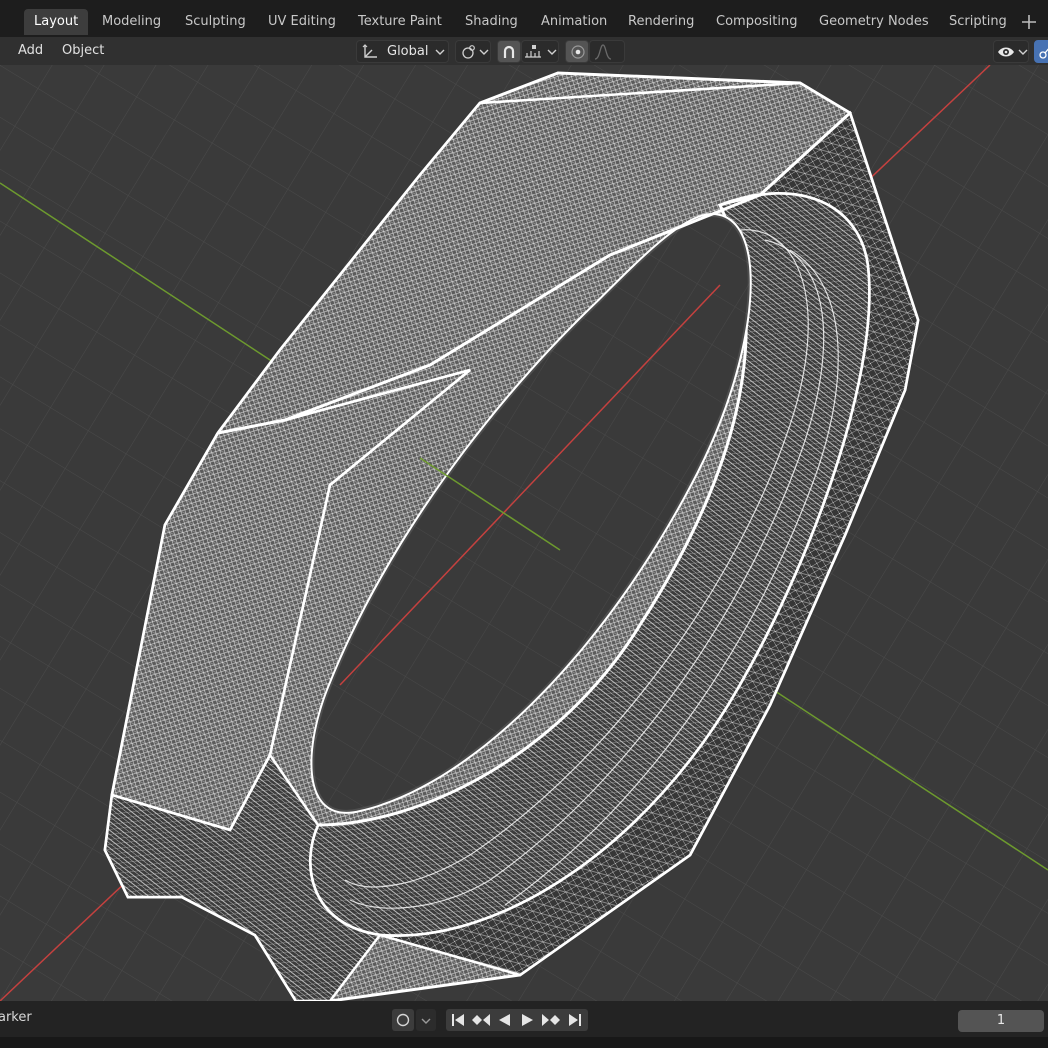 The width and height of the screenshot is (1048, 1048). I want to click on tab-modeling: Modeling, so click(131, 22).